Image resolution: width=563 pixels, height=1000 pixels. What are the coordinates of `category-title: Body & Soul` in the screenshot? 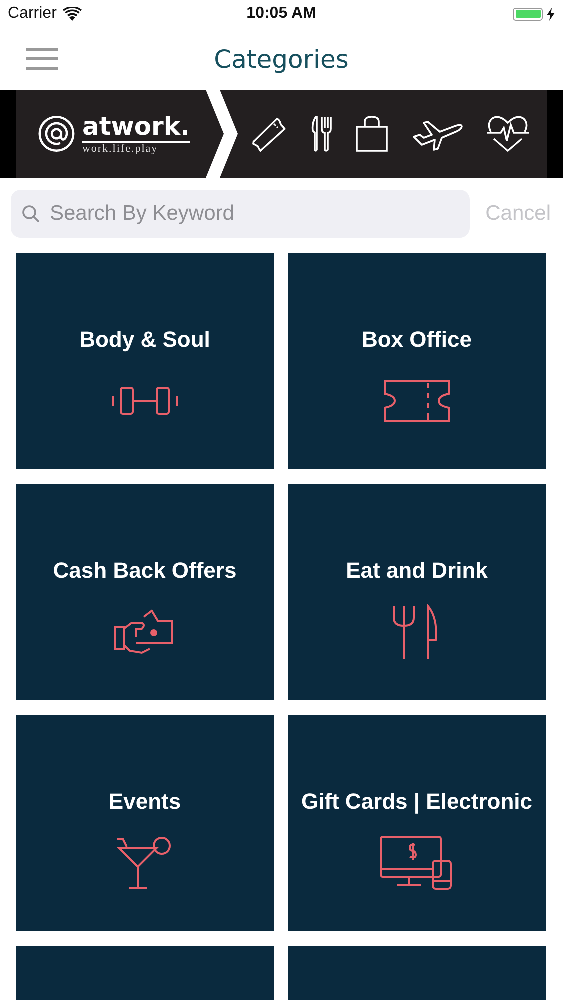 It's located at (145, 340).